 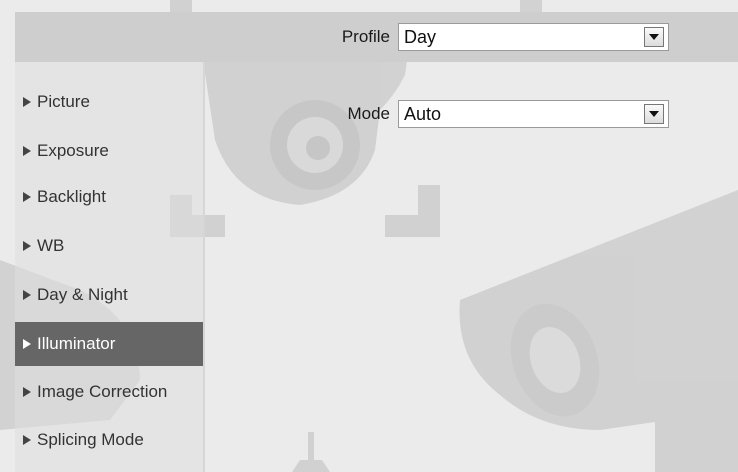 What do you see at coordinates (368, 113) in the screenshot?
I see `mode-label: Mode` at bounding box center [368, 113].